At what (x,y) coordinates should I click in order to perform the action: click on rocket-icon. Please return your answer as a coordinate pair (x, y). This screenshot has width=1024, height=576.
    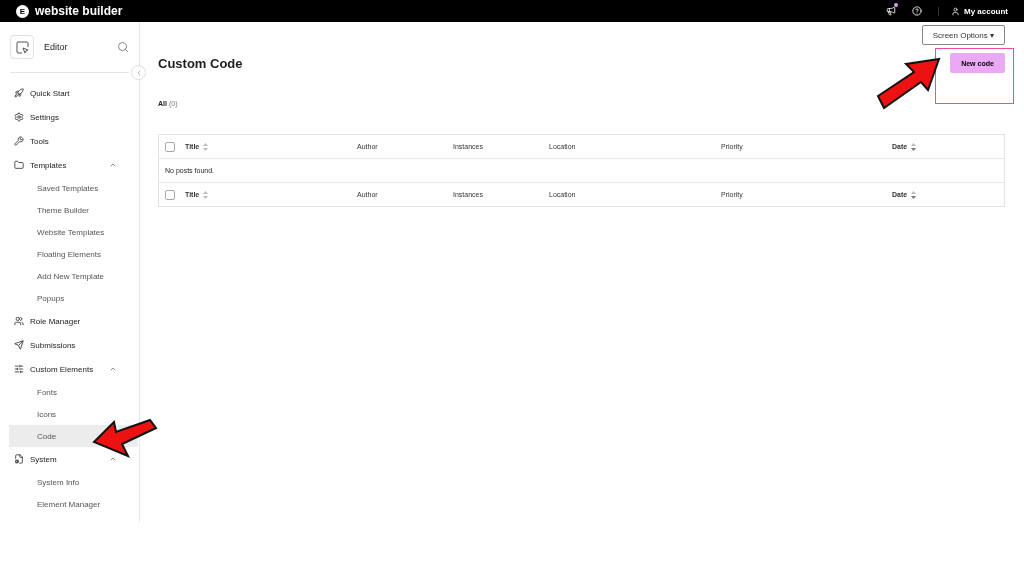
    Looking at the image, I should click on (19, 93).